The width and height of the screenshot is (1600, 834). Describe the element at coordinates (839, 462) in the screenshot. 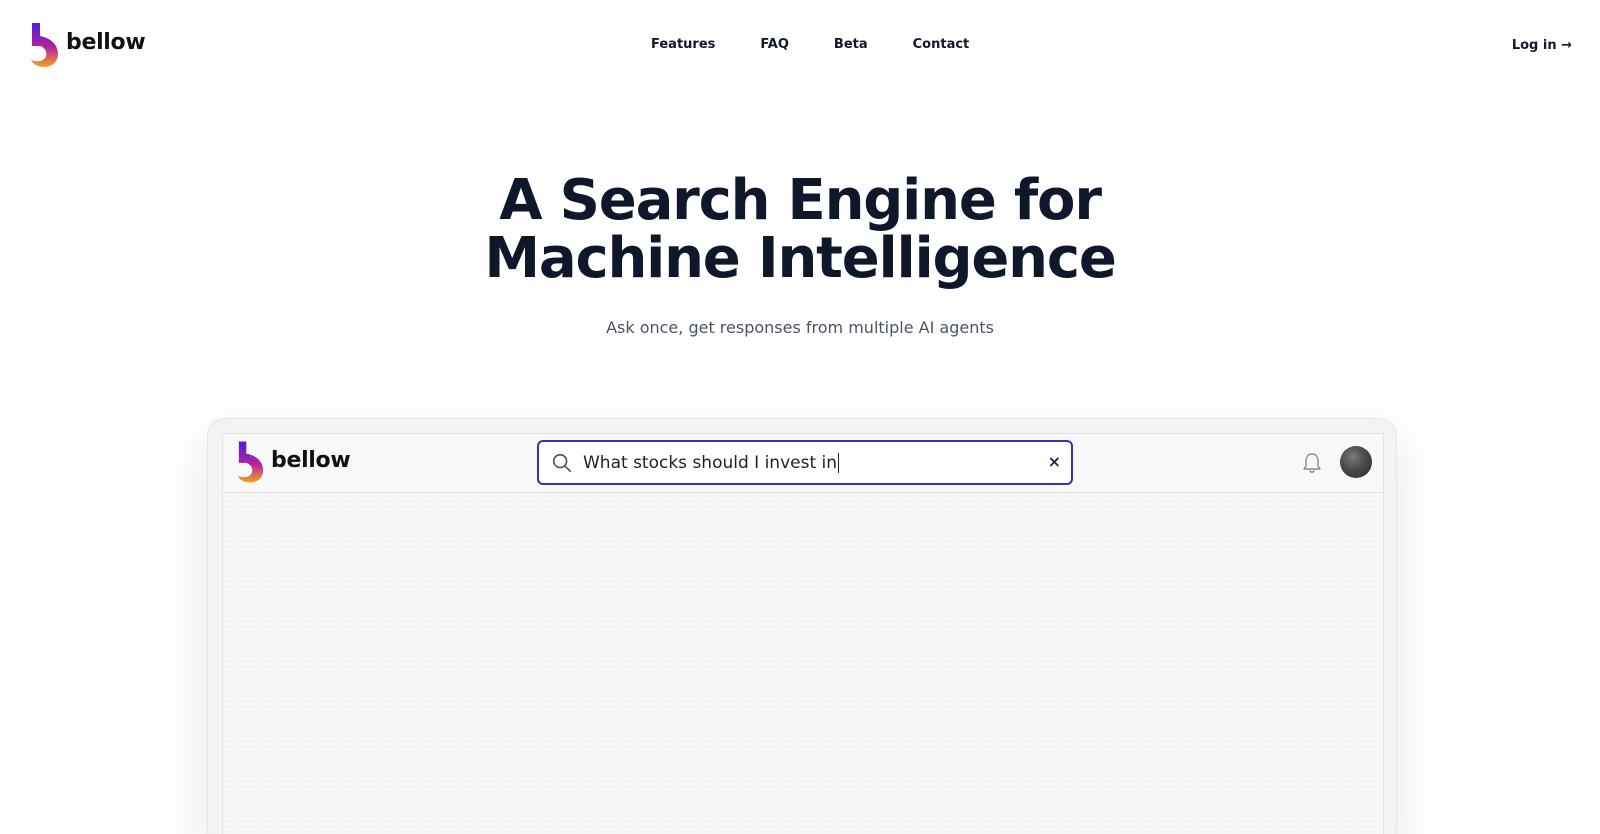

I see `text-cursor` at that location.